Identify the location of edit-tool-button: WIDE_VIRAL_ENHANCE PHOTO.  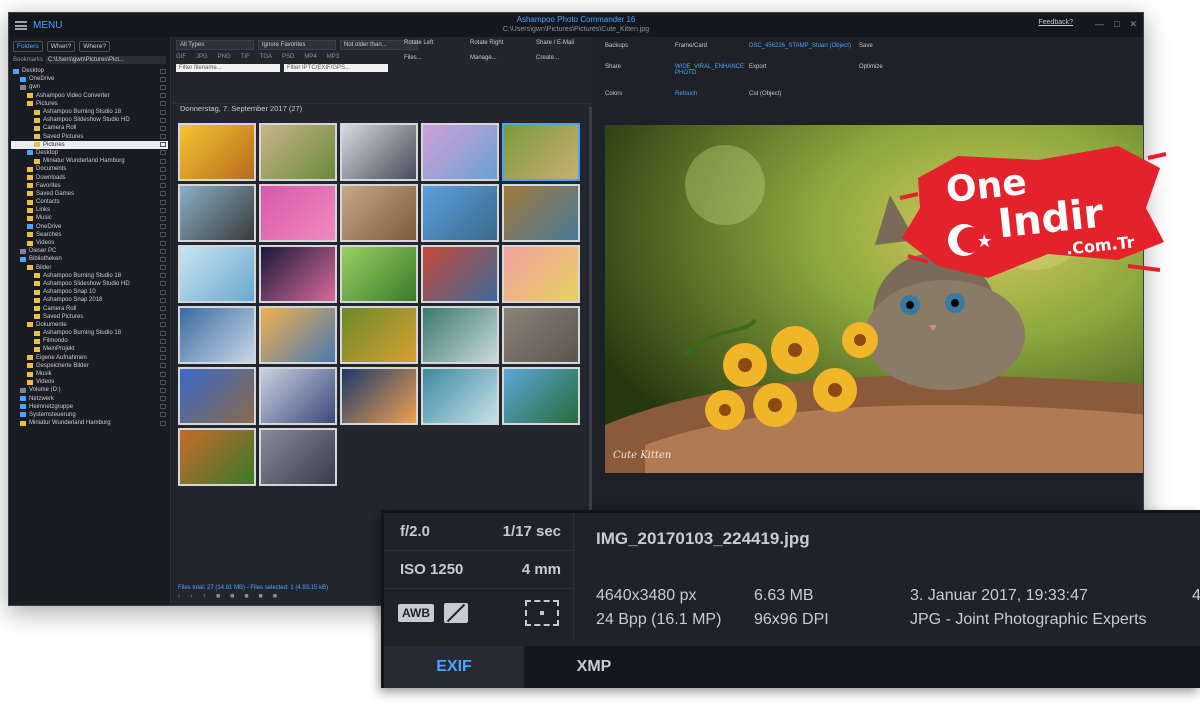
(712, 73).